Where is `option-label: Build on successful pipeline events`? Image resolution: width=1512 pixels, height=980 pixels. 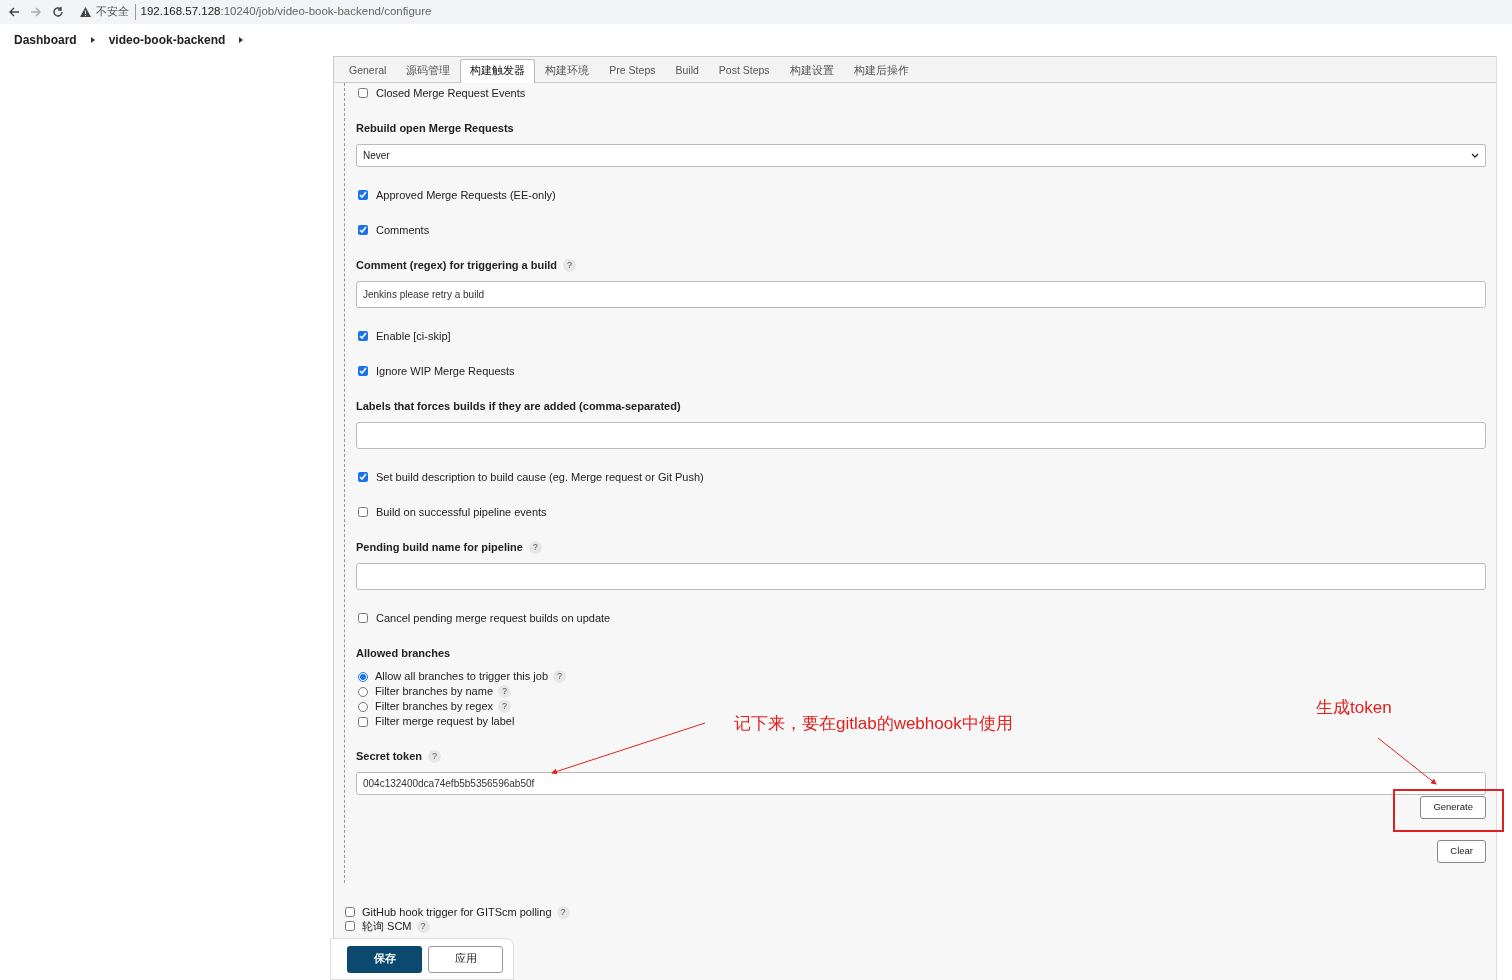
option-label: Build on successful pipeline events is located at coordinates (461, 512).